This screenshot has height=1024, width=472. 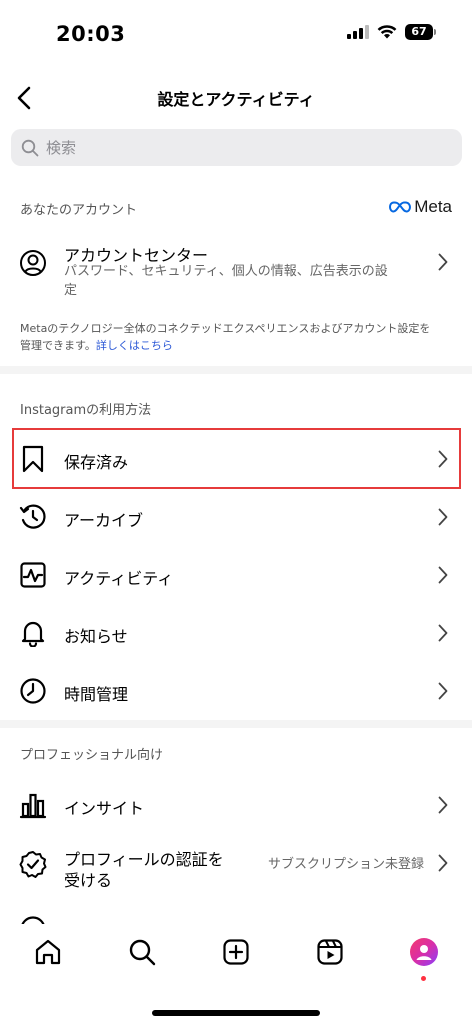 What do you see at coordinates (236, 35) in the screenshot?
I see `status-bar: 20:03 67` at bounding box center [236, 35].